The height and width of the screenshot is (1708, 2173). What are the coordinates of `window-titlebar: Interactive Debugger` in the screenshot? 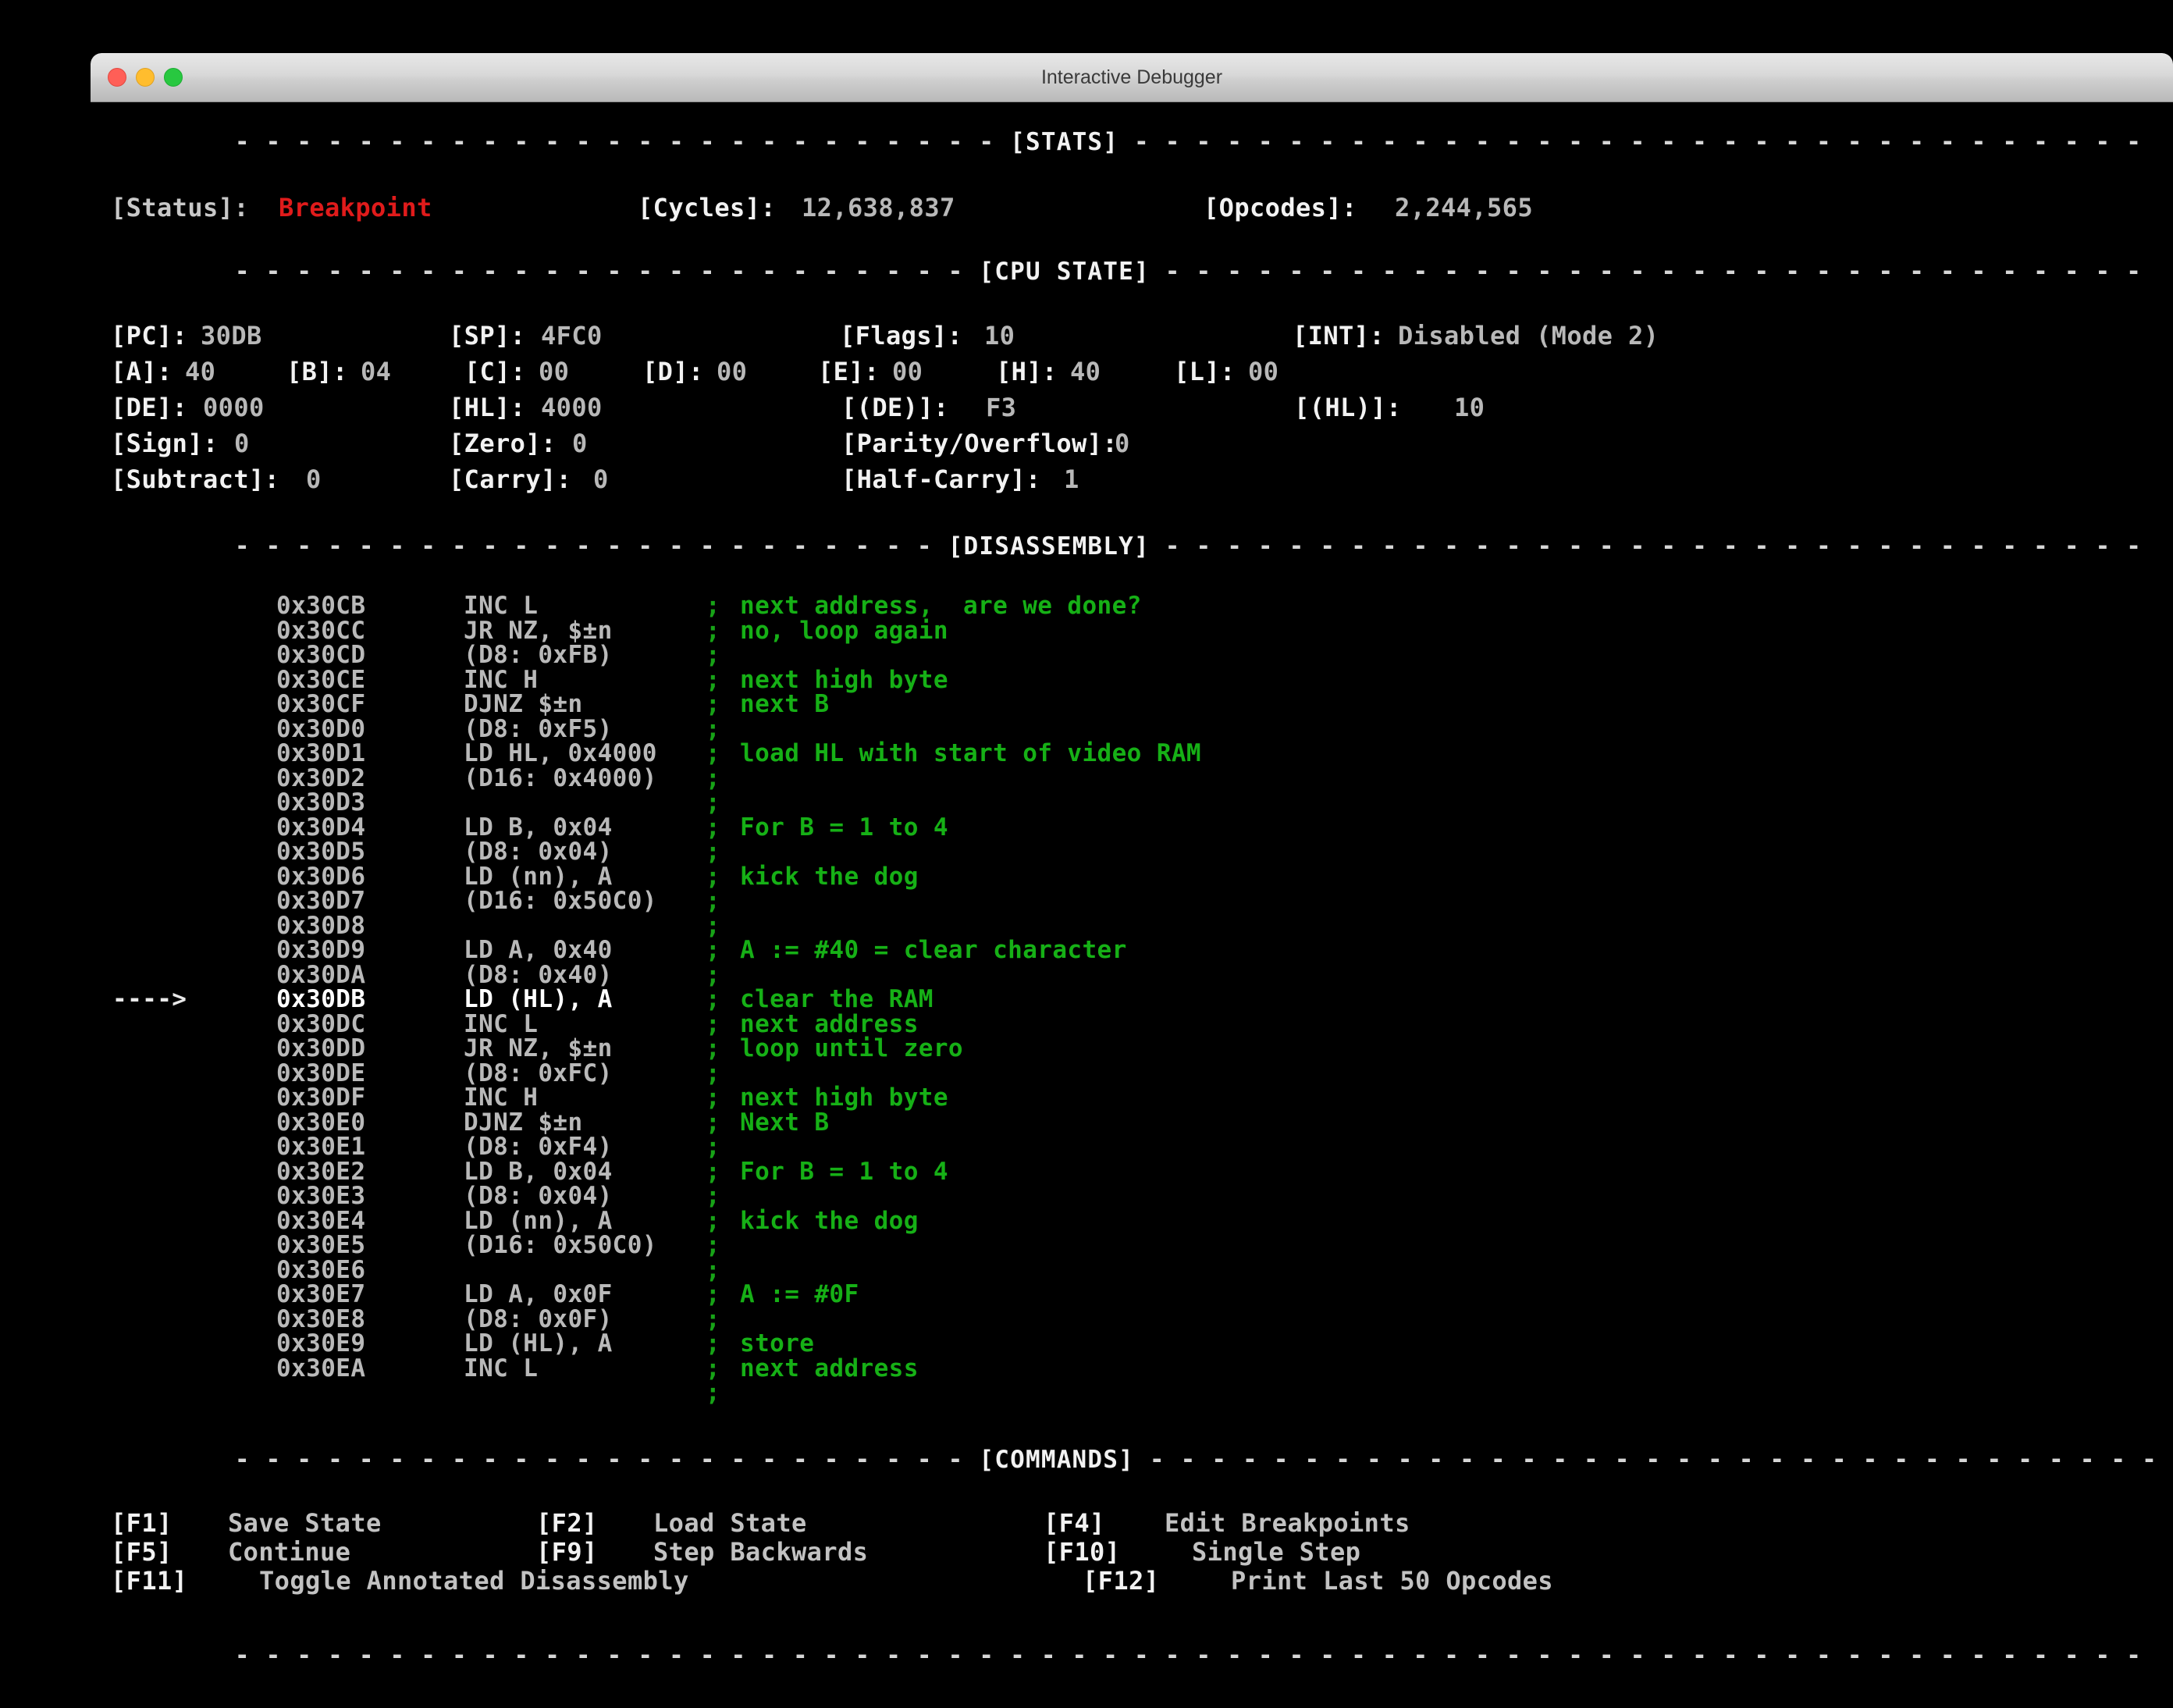 It's located at (1132, 77).